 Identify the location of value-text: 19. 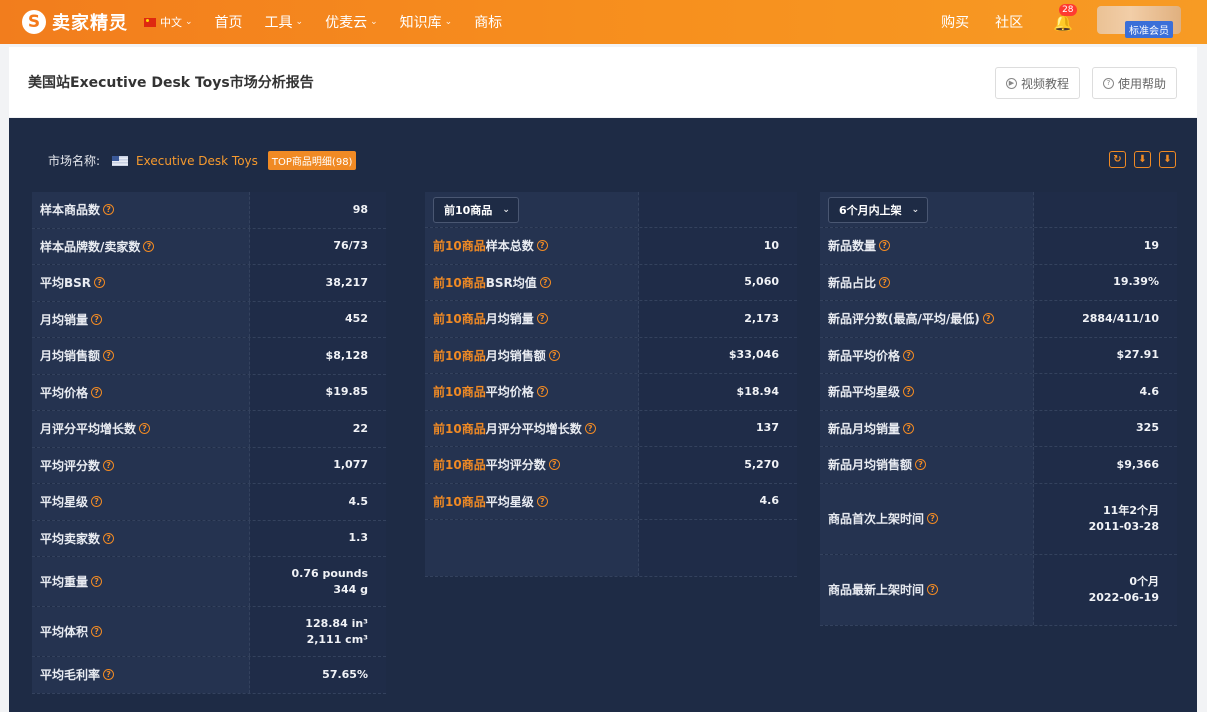
(1151, 245).